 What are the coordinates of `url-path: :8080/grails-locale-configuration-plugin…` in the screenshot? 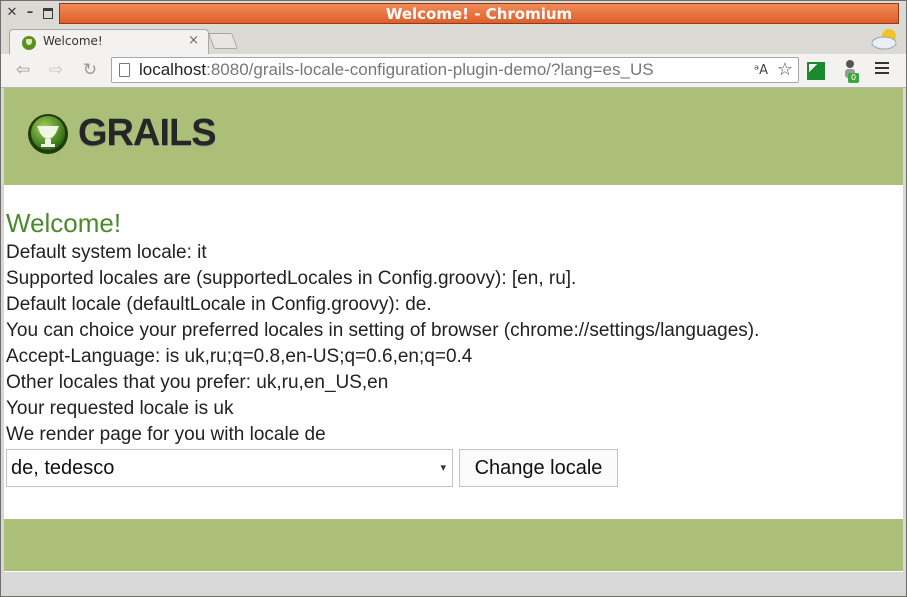 It's located at (430, 69).